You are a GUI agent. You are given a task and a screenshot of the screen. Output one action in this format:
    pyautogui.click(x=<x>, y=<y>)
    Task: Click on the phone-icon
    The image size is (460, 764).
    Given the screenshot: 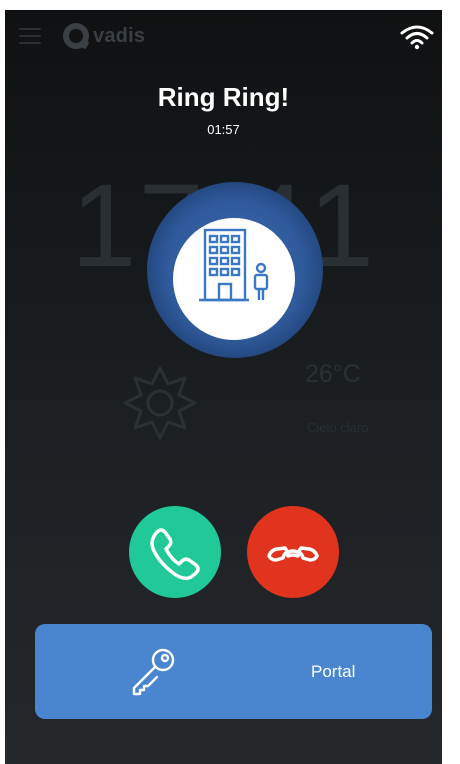 What is the action you would take?
    pyautogui.click(x=175, y=554)
    